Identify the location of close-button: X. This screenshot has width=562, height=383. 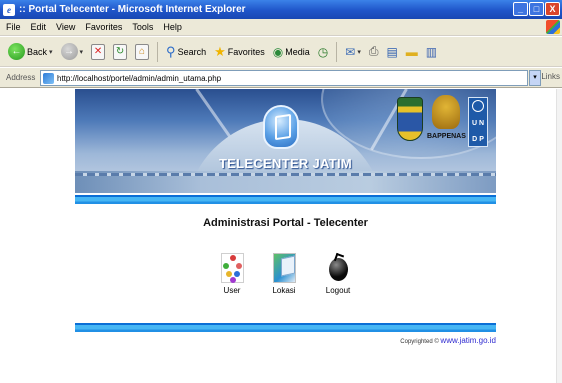
(552, 9).